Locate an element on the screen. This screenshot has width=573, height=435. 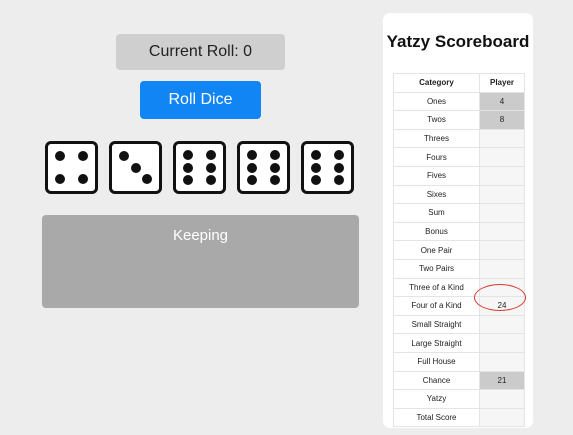
score-row: Two Pairs is located at coordinates (459, 268).